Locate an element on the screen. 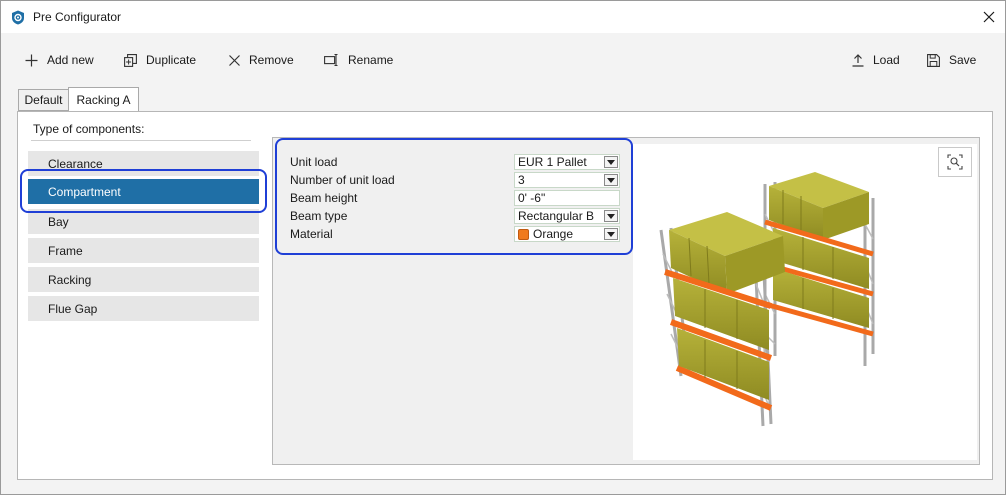  close-button is located at coordinates (989, 17).